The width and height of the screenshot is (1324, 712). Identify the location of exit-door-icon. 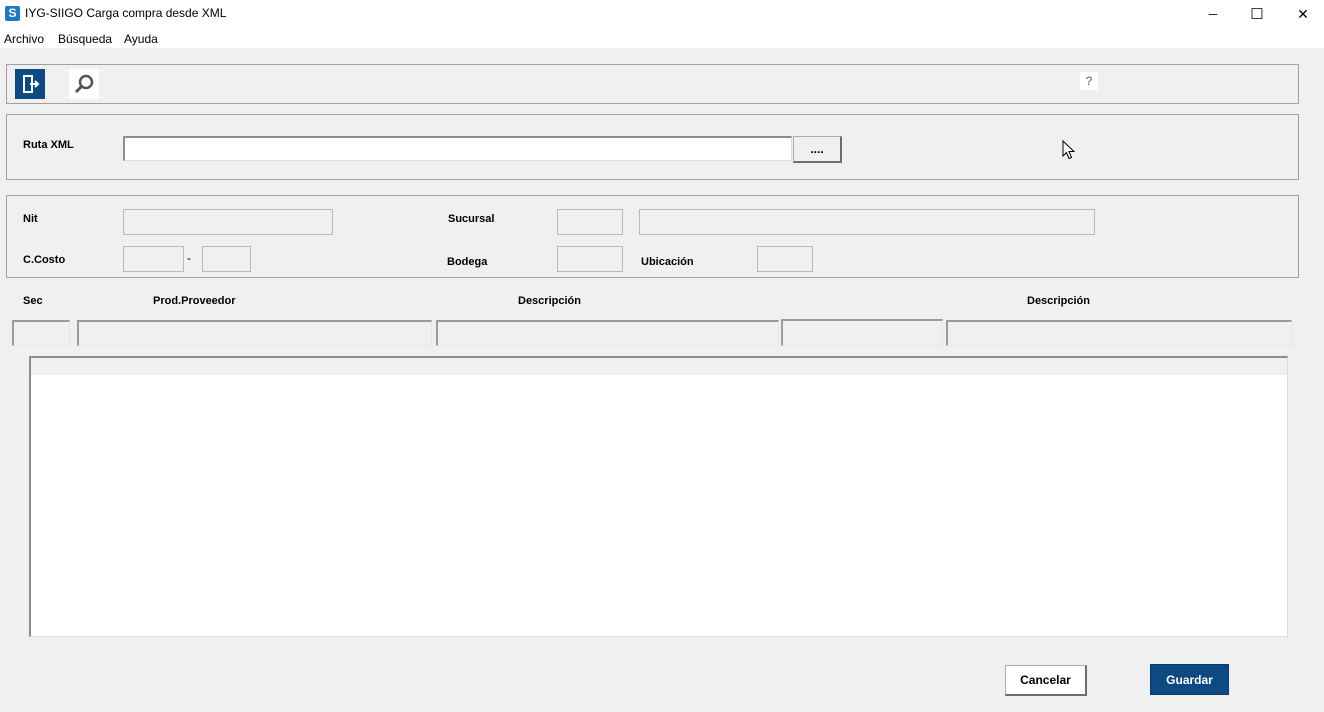
(31, 84).